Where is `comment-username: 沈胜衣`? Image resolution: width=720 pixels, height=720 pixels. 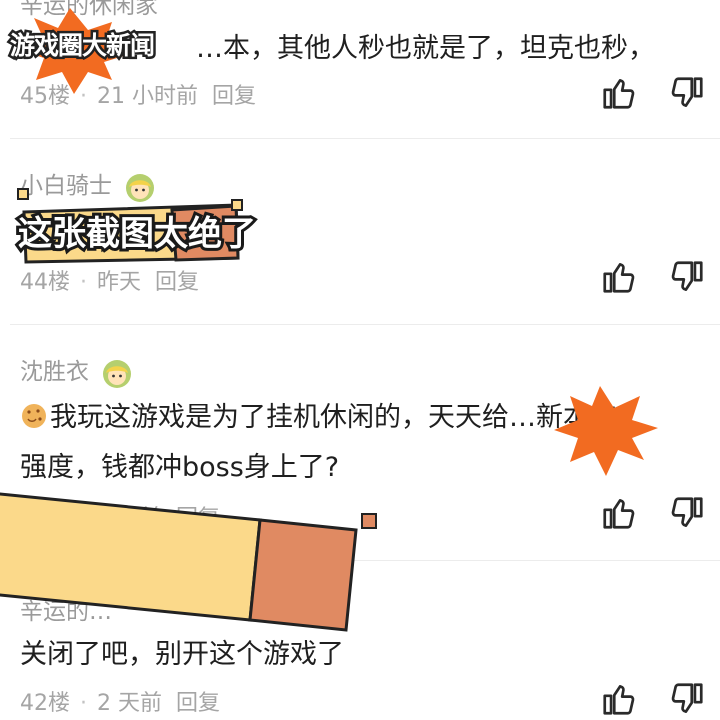
comment-username: 沈胜衣 is located at coordinates (77, 371).